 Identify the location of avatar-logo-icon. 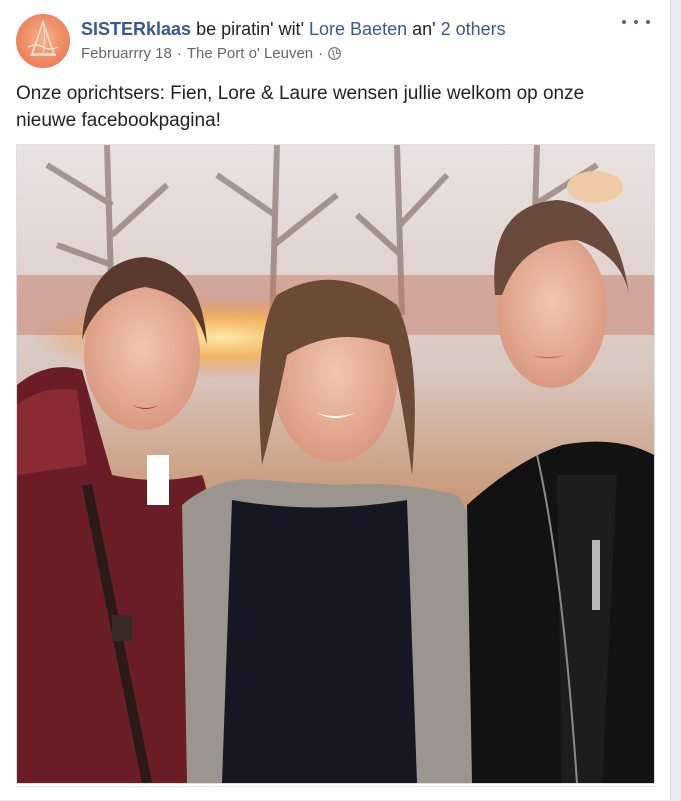
(43, 37).